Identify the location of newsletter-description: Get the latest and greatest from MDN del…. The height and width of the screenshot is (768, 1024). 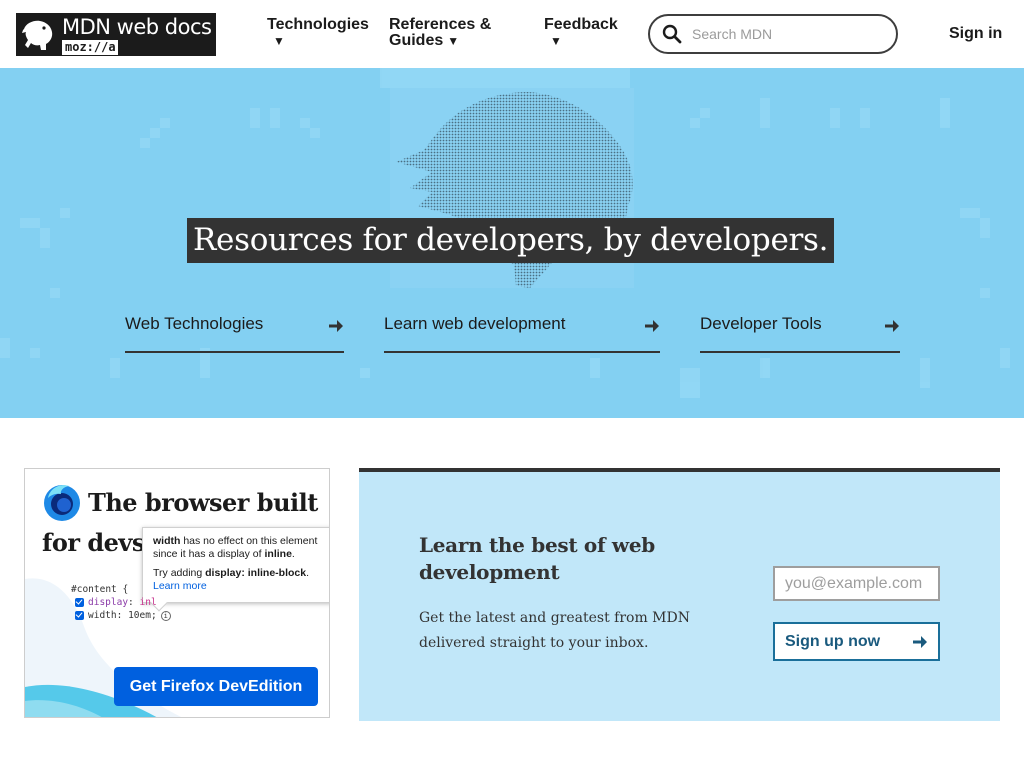
(554, 630).